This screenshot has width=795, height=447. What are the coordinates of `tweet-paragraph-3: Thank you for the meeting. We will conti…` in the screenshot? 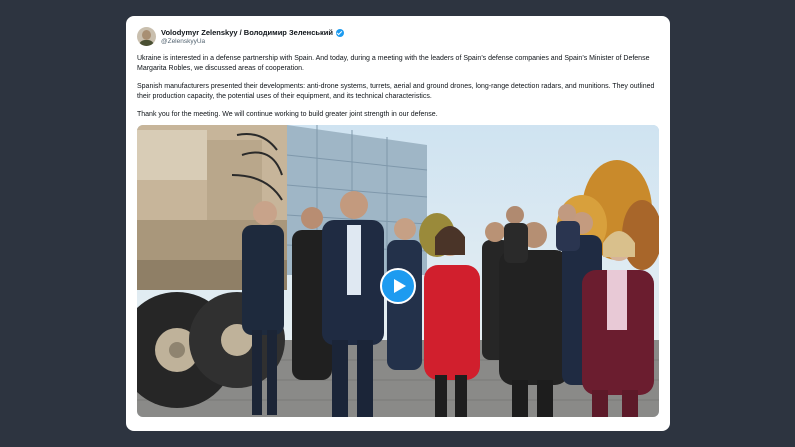 It's located at (287, 114).